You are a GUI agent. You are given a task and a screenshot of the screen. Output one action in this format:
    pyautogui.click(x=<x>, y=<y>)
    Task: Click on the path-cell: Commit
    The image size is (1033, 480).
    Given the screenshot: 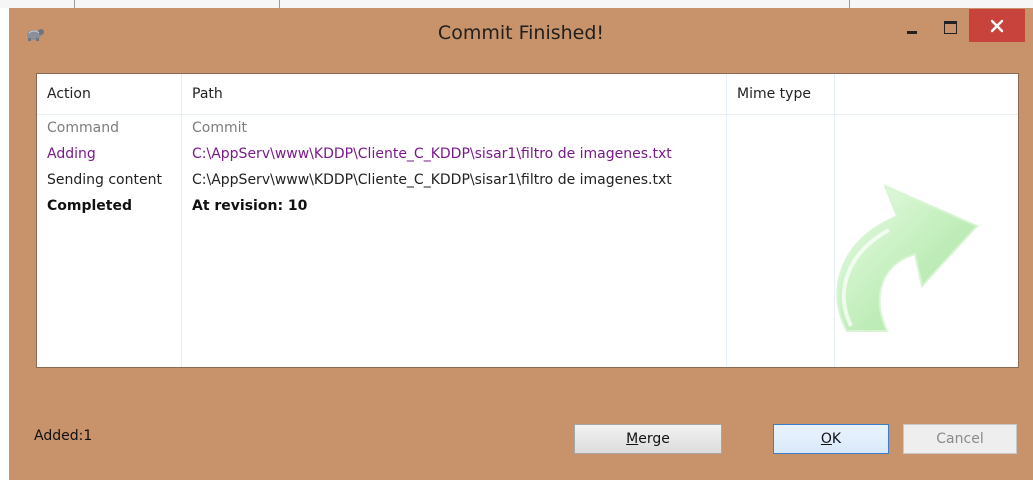 What is the action you would take?
    pyautogui.click(x=219, y=128)
    